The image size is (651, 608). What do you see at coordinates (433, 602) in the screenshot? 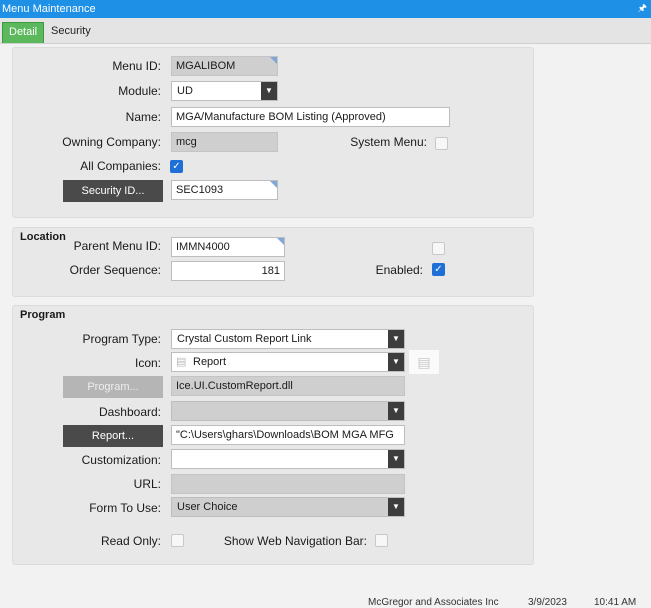
I see `status-company: McGregor and Associates Inc` at bounding box center [433, 602].